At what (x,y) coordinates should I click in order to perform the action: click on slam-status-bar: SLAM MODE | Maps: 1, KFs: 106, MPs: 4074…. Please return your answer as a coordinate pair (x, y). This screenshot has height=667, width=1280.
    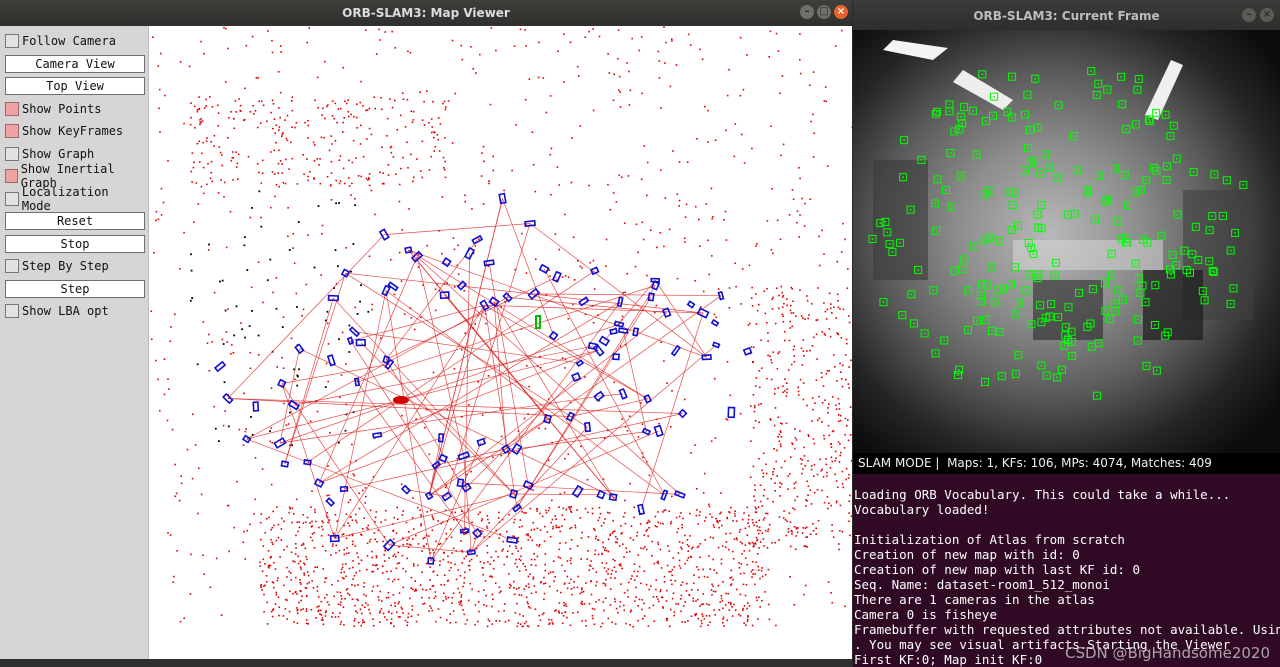
    Looking at the image, I should click on (1066, 463).